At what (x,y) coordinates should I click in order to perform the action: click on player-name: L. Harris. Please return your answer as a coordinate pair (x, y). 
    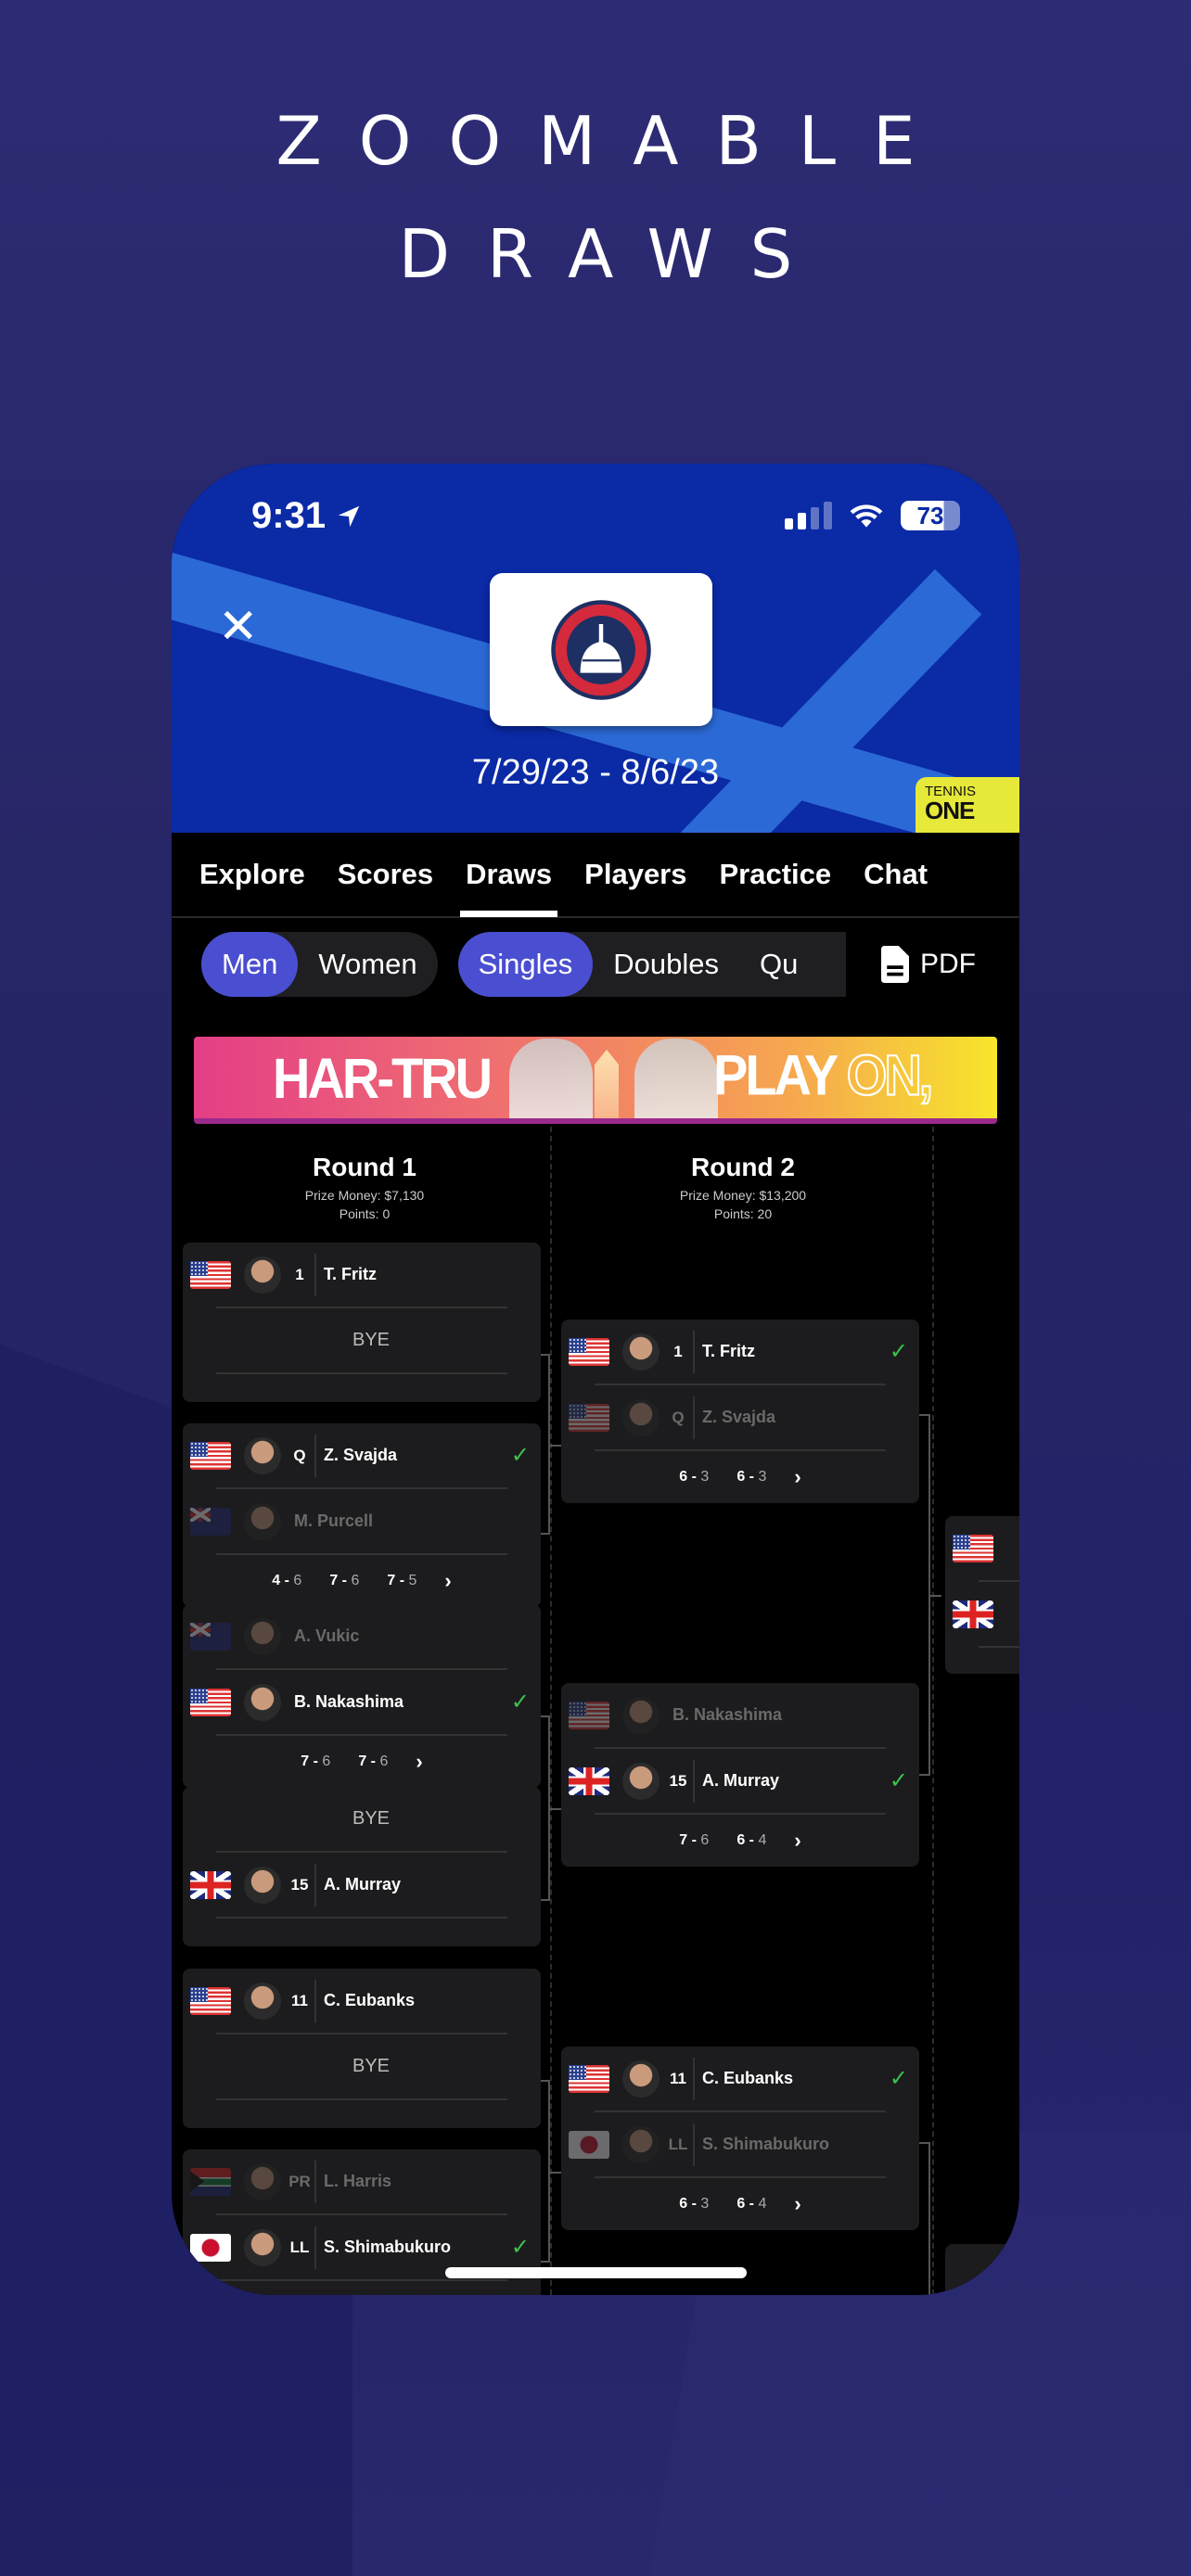
    Looking at the image, I should click on (358, 2181).